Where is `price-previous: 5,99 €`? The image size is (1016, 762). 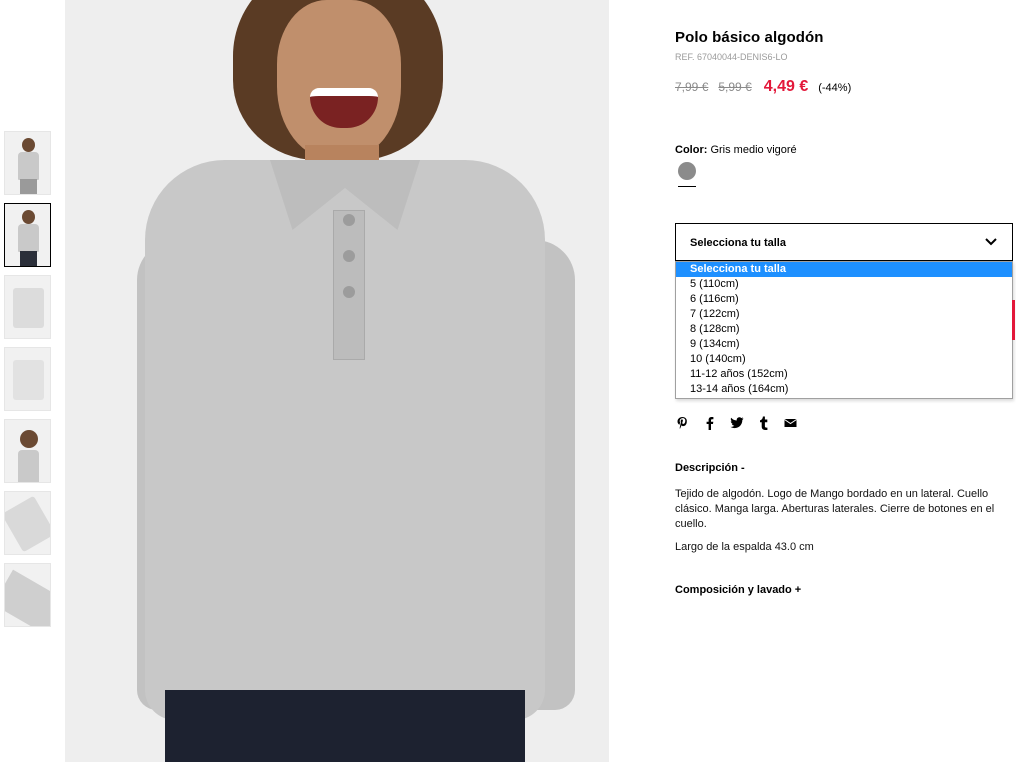
price-previous: 5,99 € is located at coordinates (735, 87).